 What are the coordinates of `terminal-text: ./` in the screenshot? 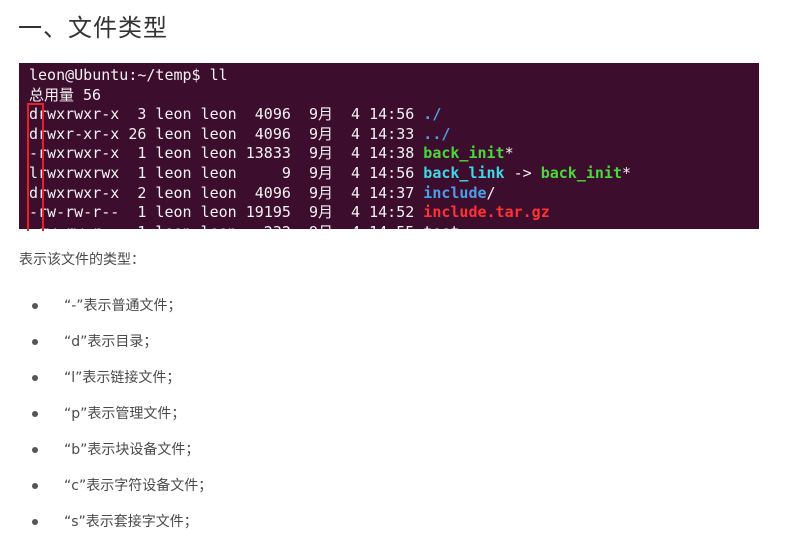 It's located at (432, 114).